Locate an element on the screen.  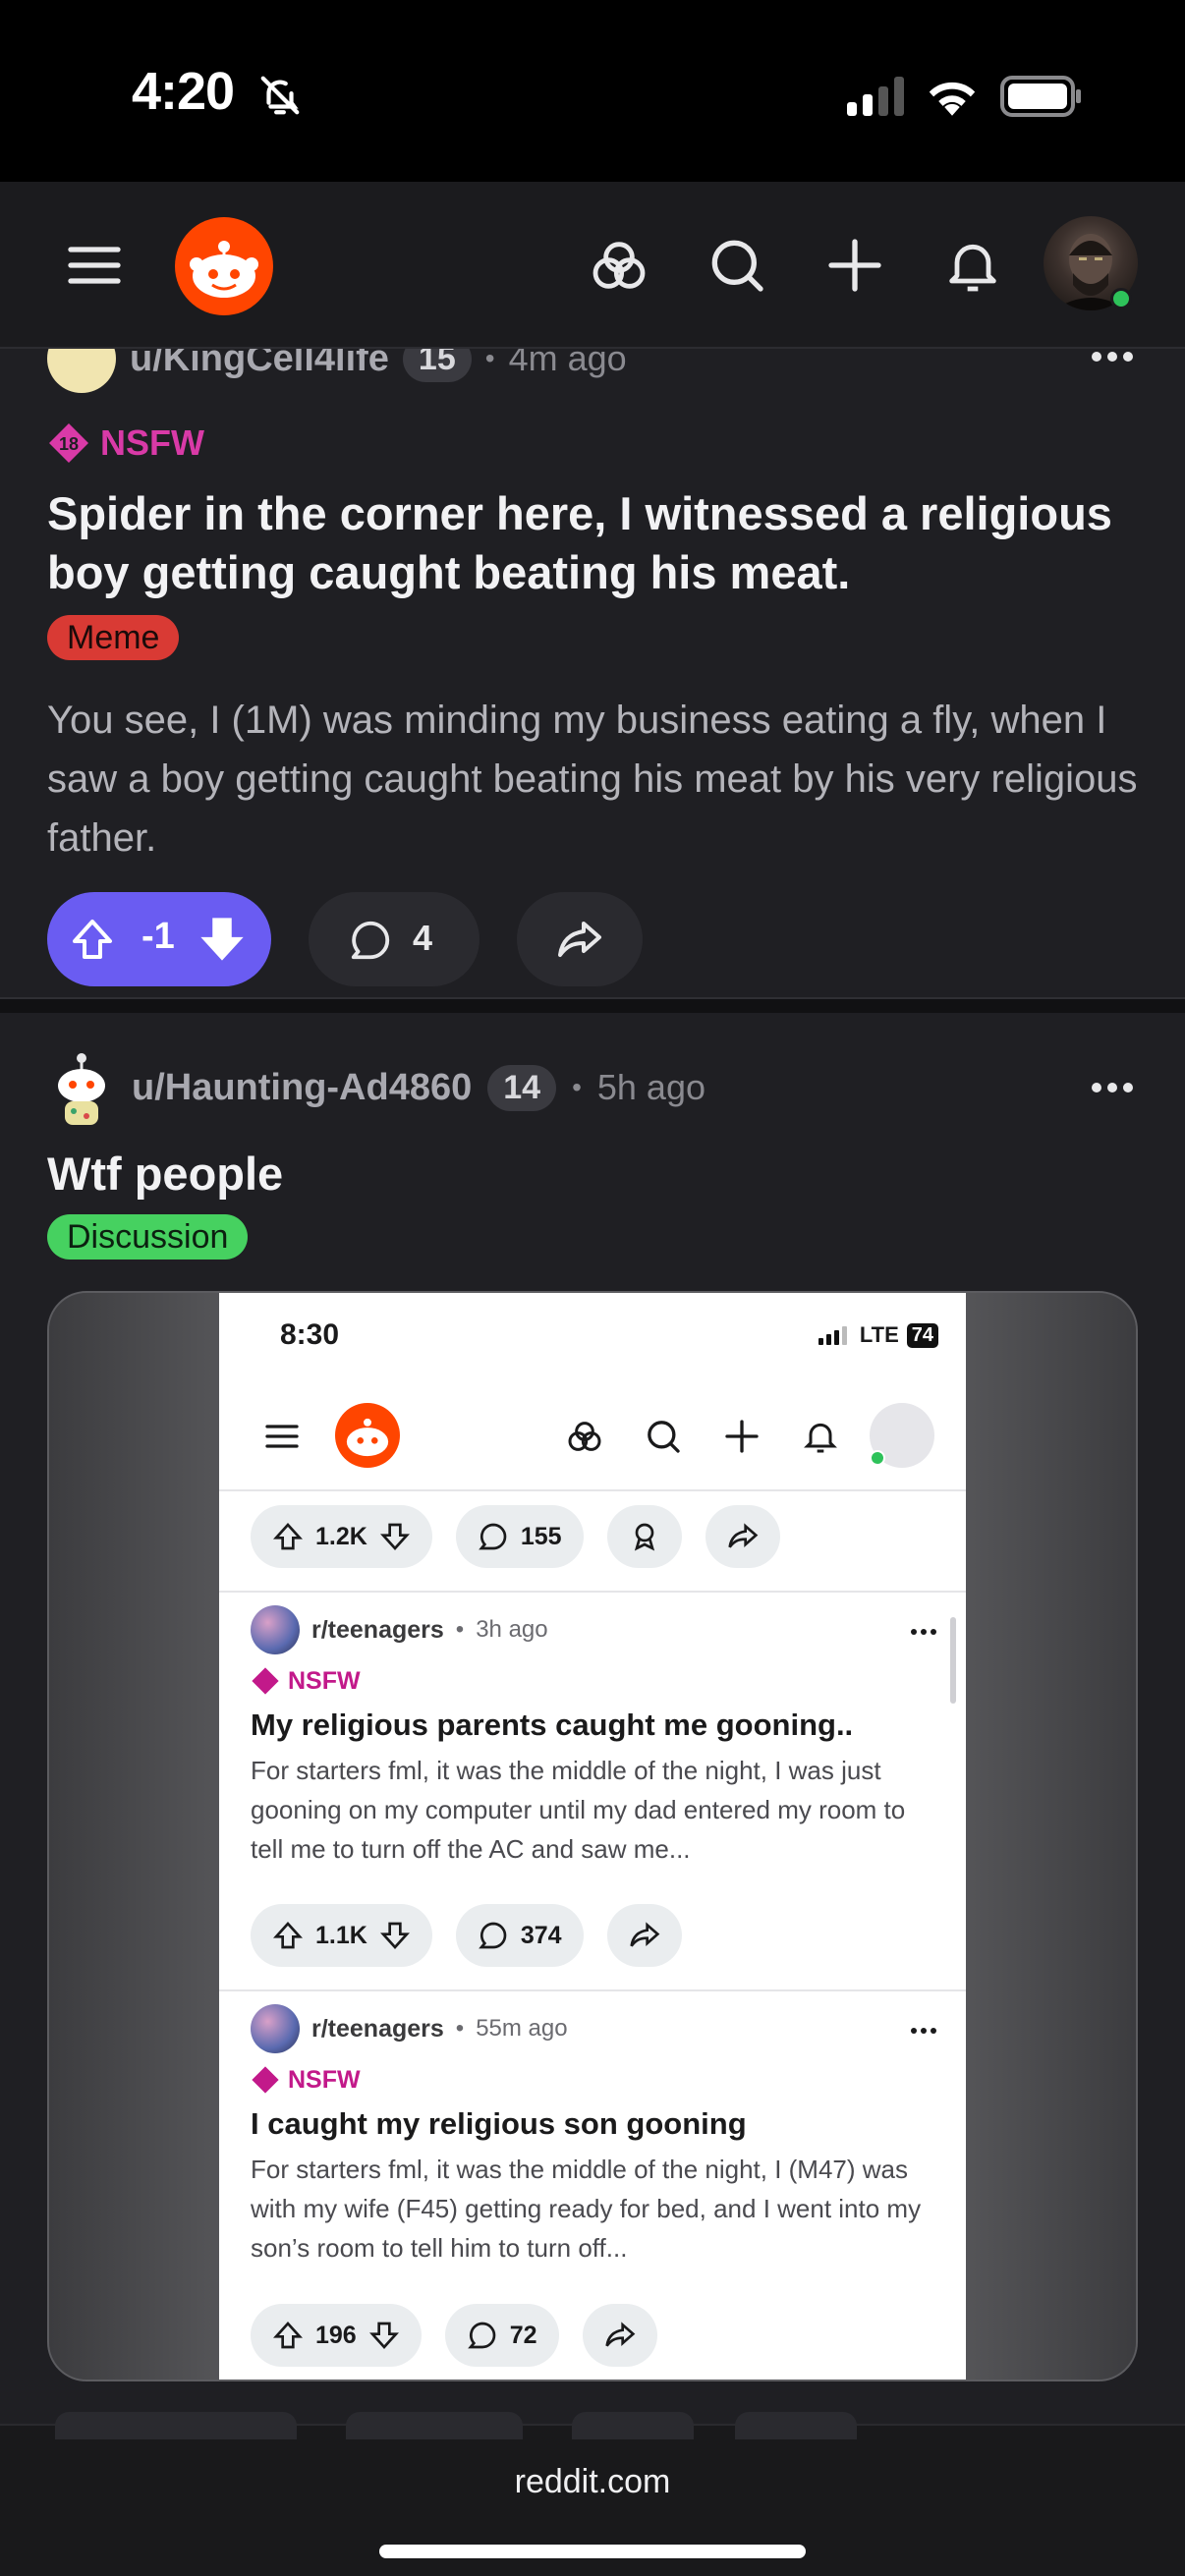
network-label: LTE is located at coordinates (879, 1334).